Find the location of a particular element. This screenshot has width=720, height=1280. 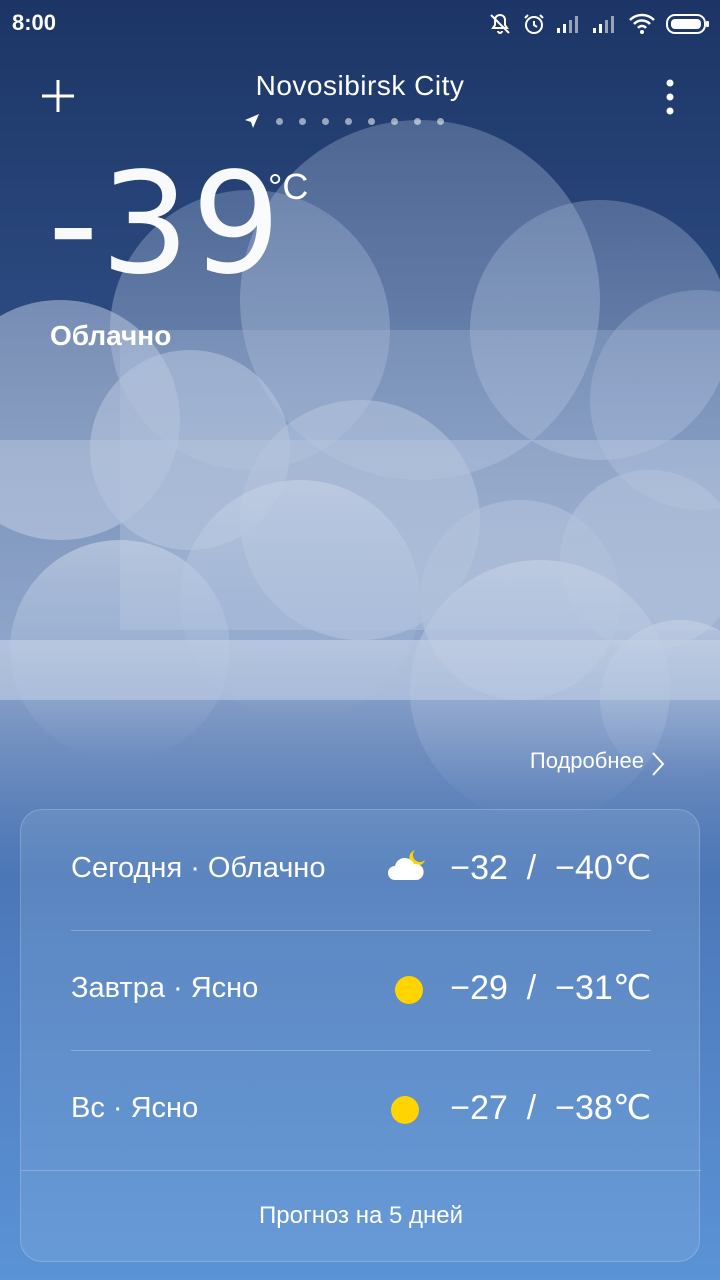

forecast-day-label: Завтра · Ясно is located at coordinates (165, 988).